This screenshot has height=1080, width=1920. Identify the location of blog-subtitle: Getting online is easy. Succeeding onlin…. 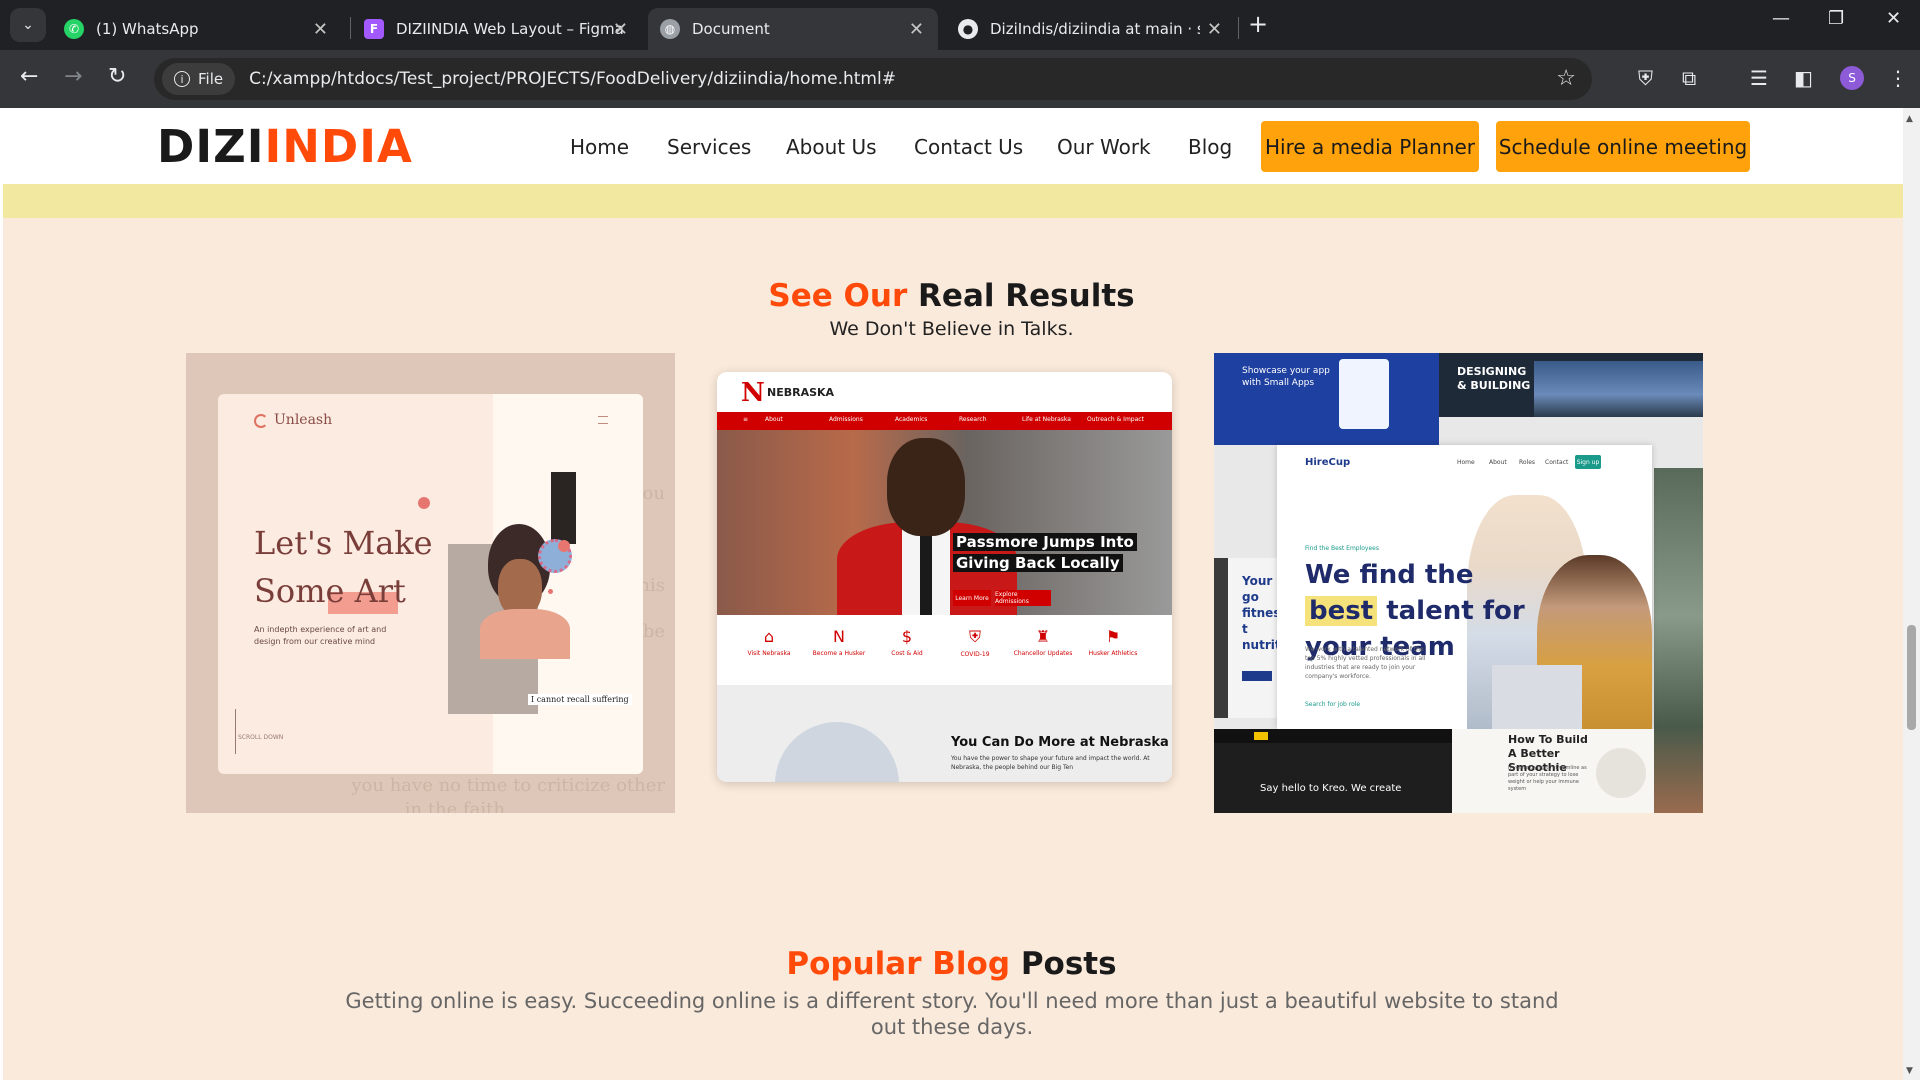
(952, 1014).